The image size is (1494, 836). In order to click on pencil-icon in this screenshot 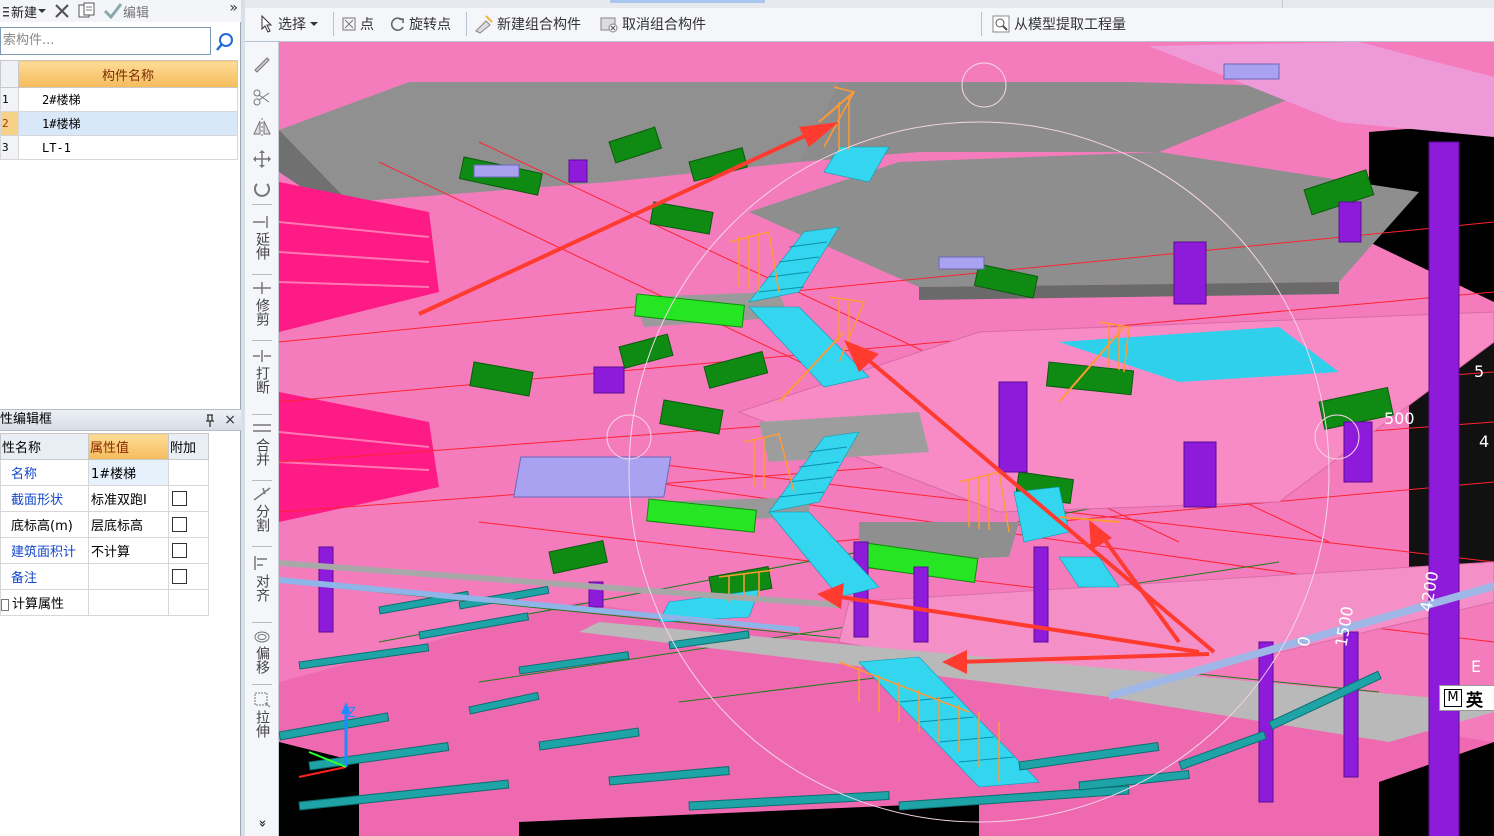, I will do `click(262, 65)`.